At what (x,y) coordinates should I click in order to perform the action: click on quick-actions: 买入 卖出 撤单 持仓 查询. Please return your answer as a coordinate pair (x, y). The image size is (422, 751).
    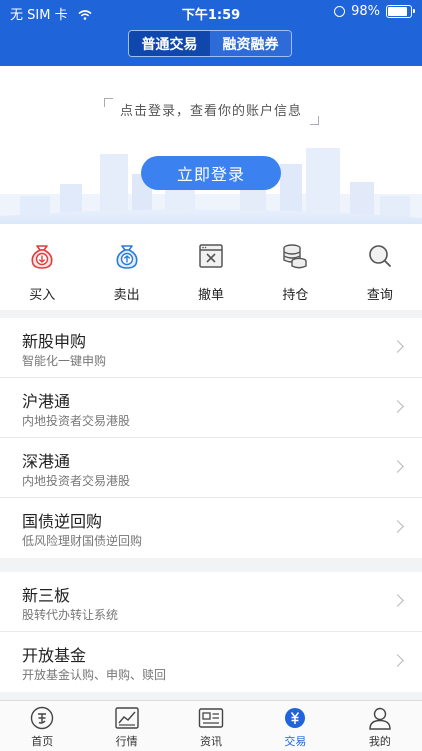
    Looking at the image, I should click on (211, 267).